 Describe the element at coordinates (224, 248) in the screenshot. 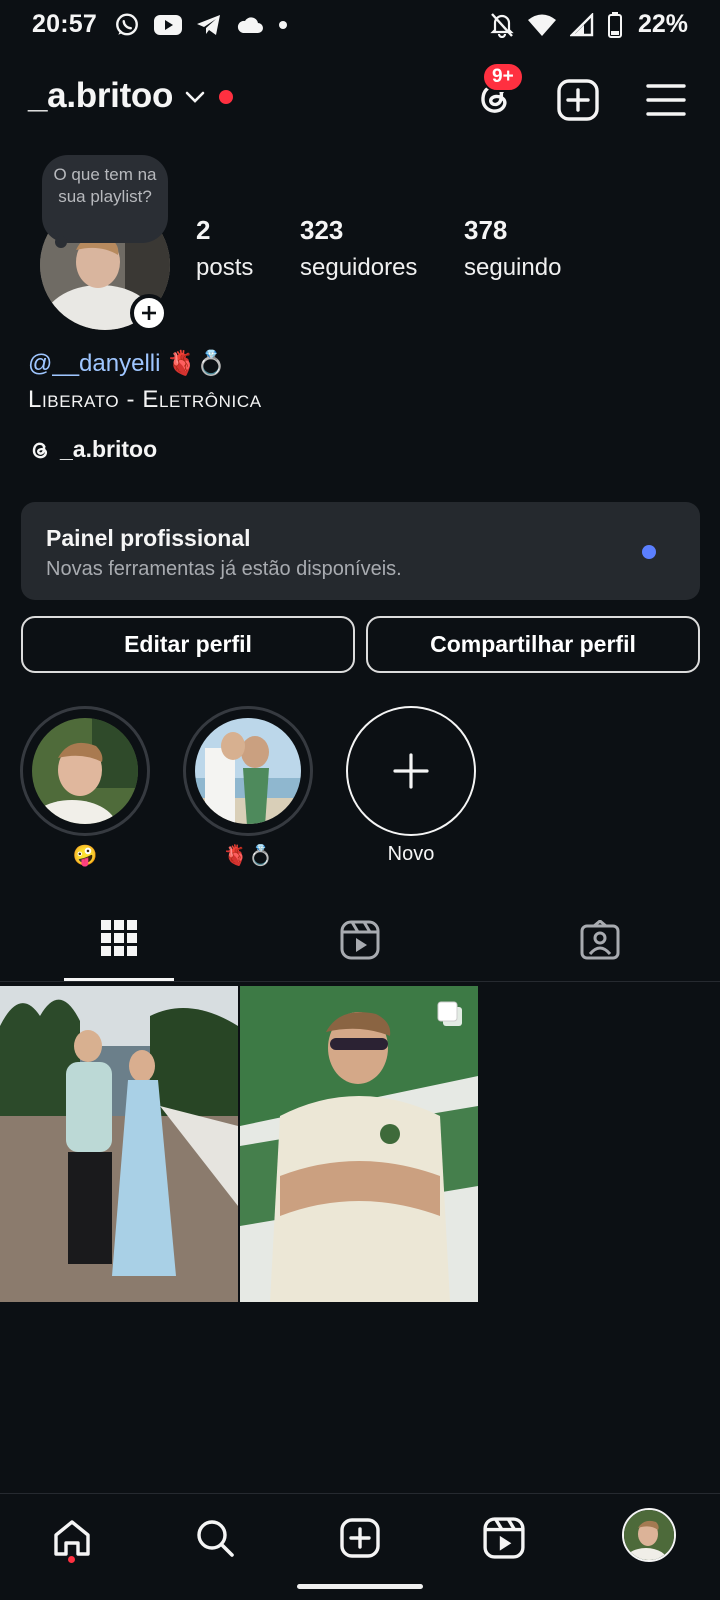

I see `stat-posts: 2 posts` at that location.